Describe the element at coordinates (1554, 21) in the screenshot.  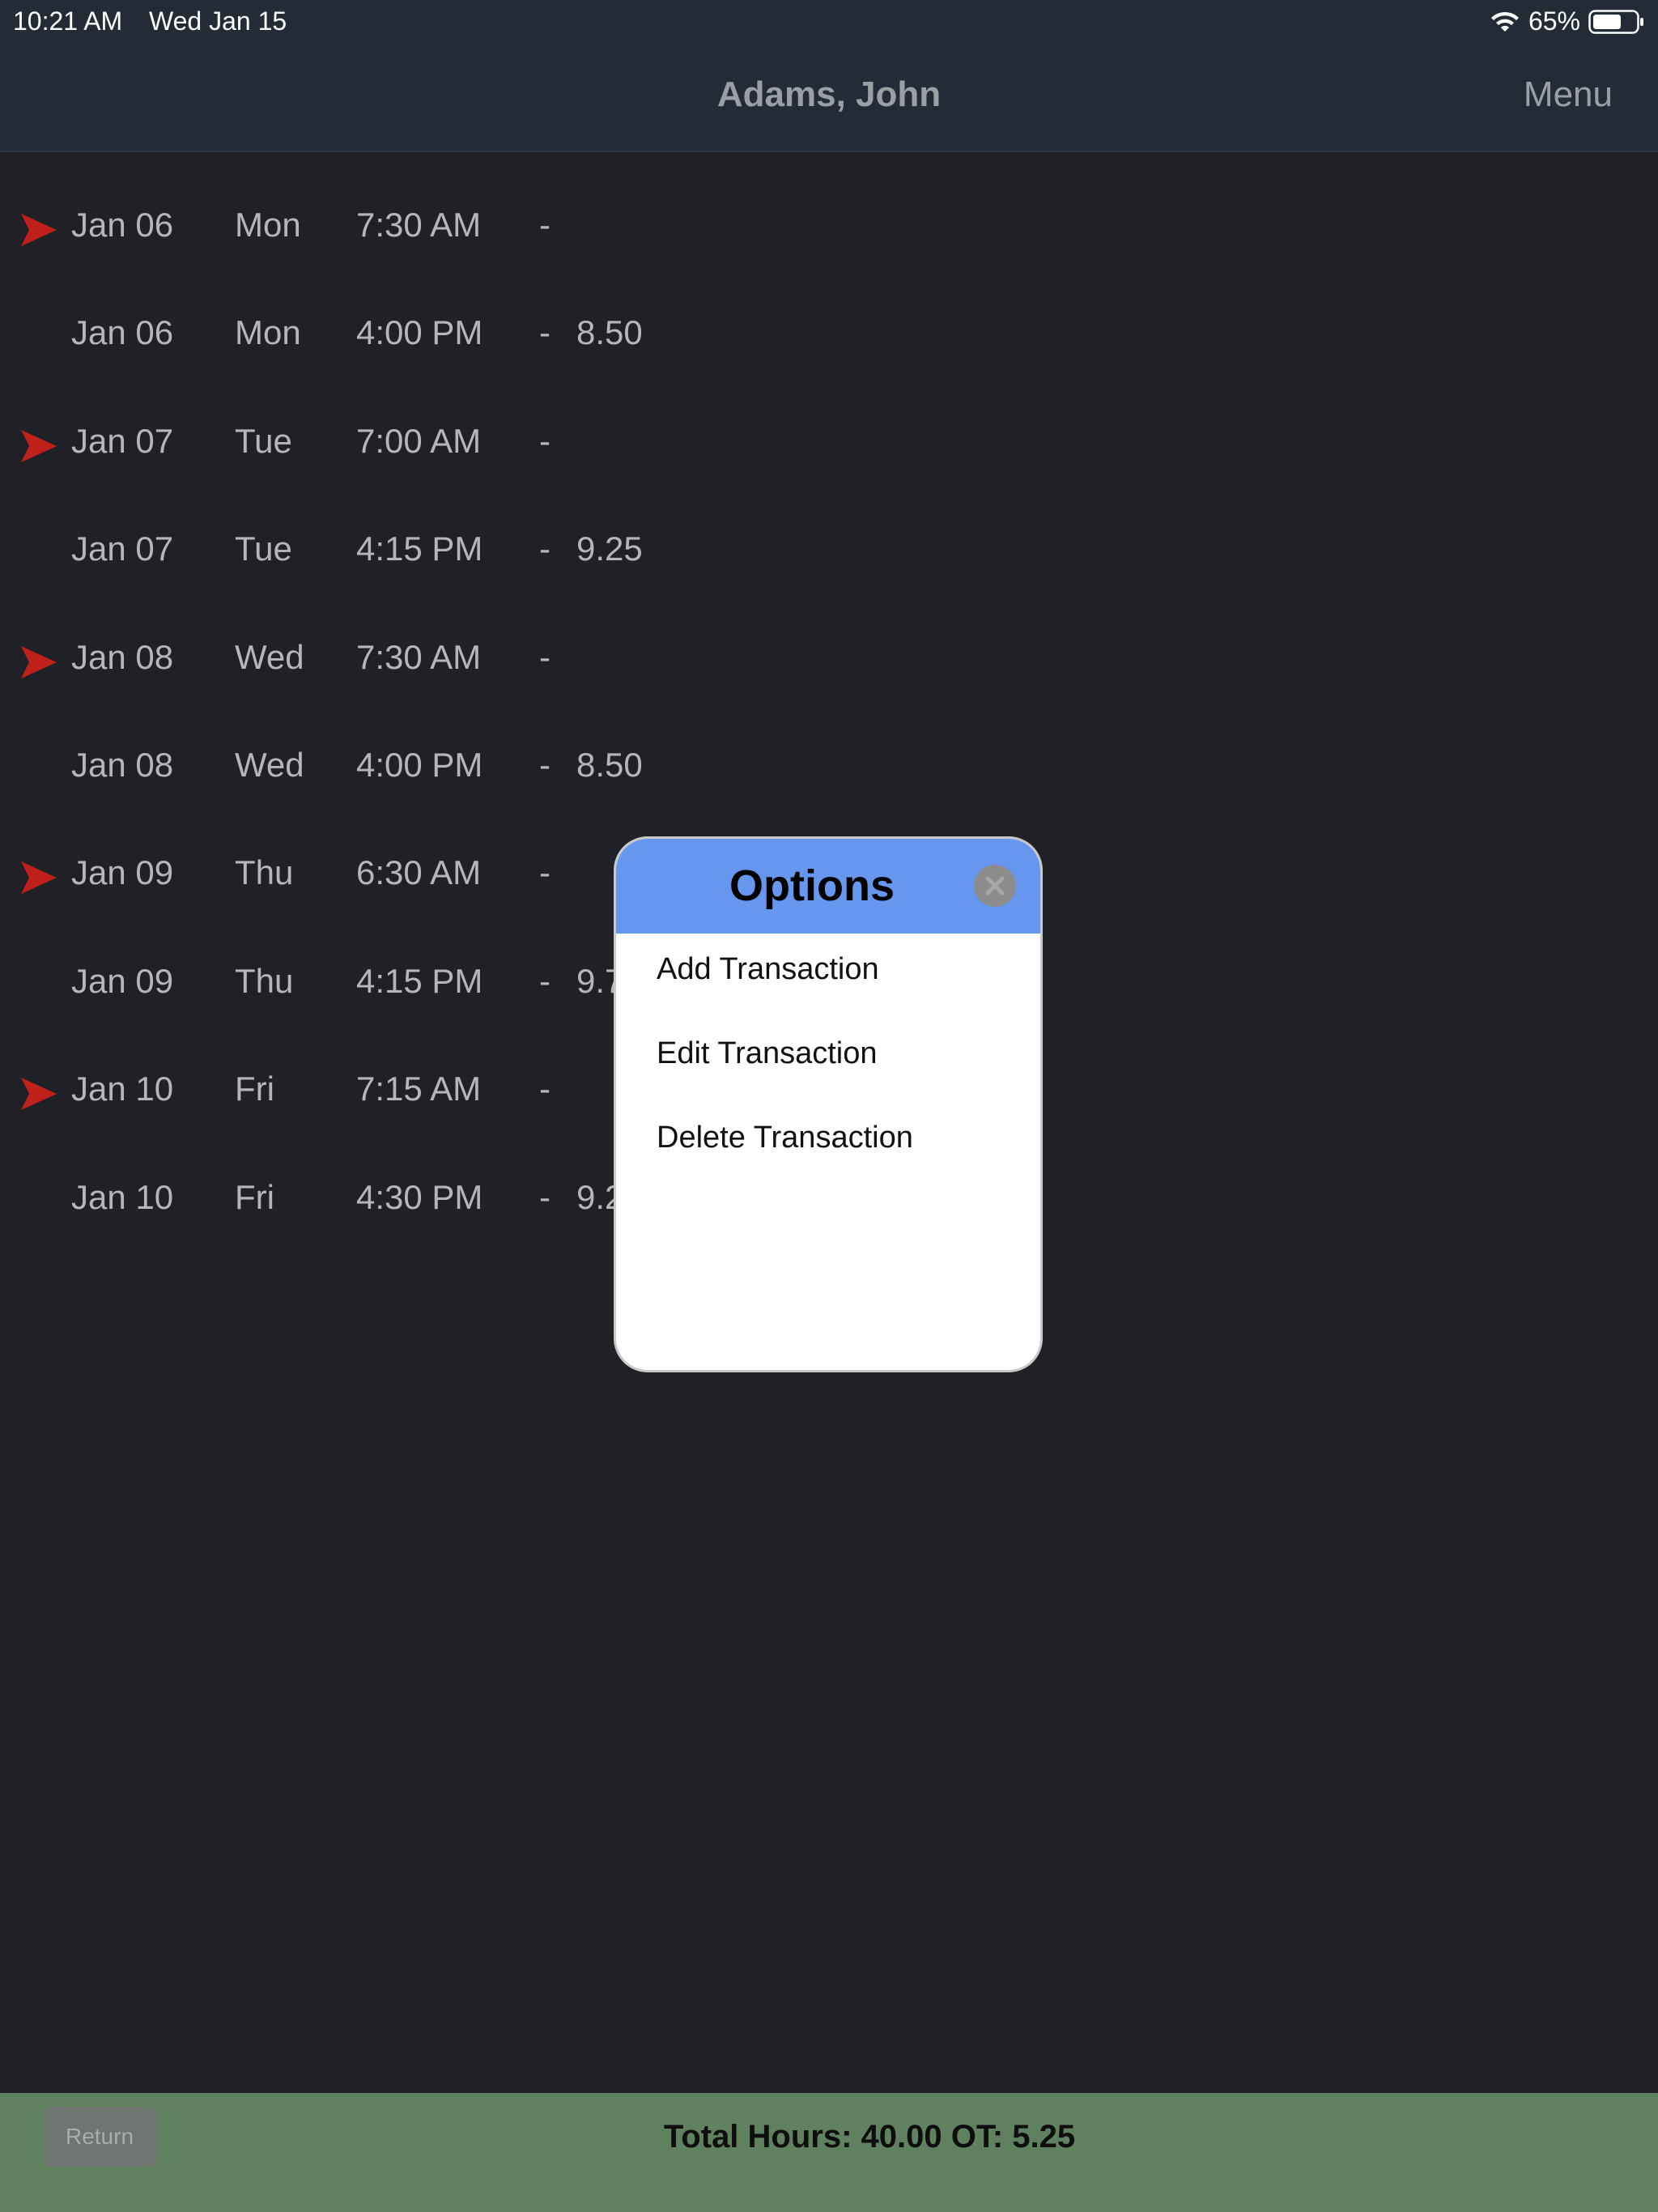
I see `battery-percent: 65%` at that location.